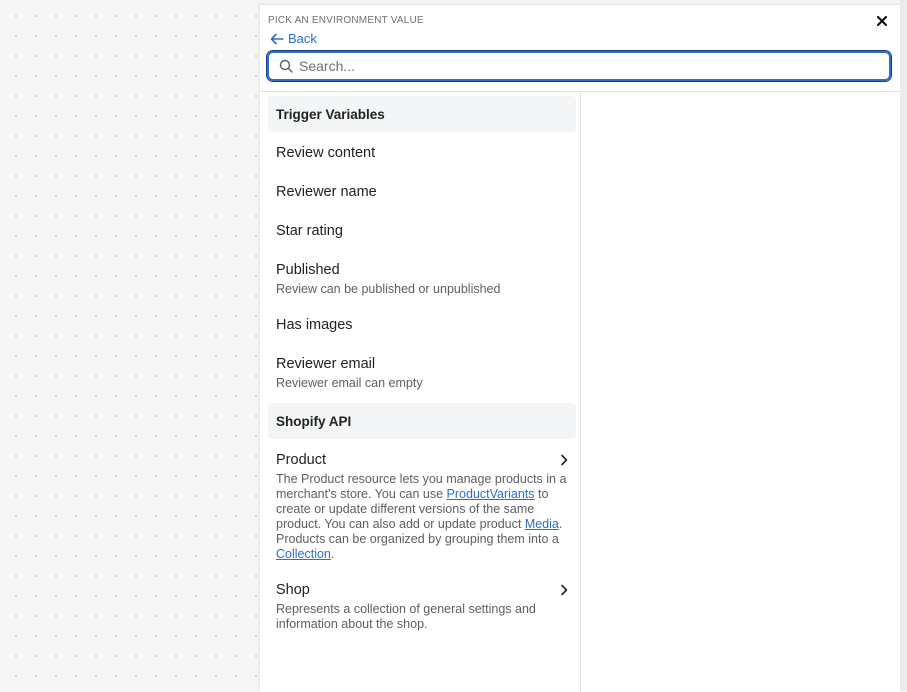  What do you see at coordinates (293, 590) in the screenshot?
I see `item-title: Shop` at bounding box center [293, 590].